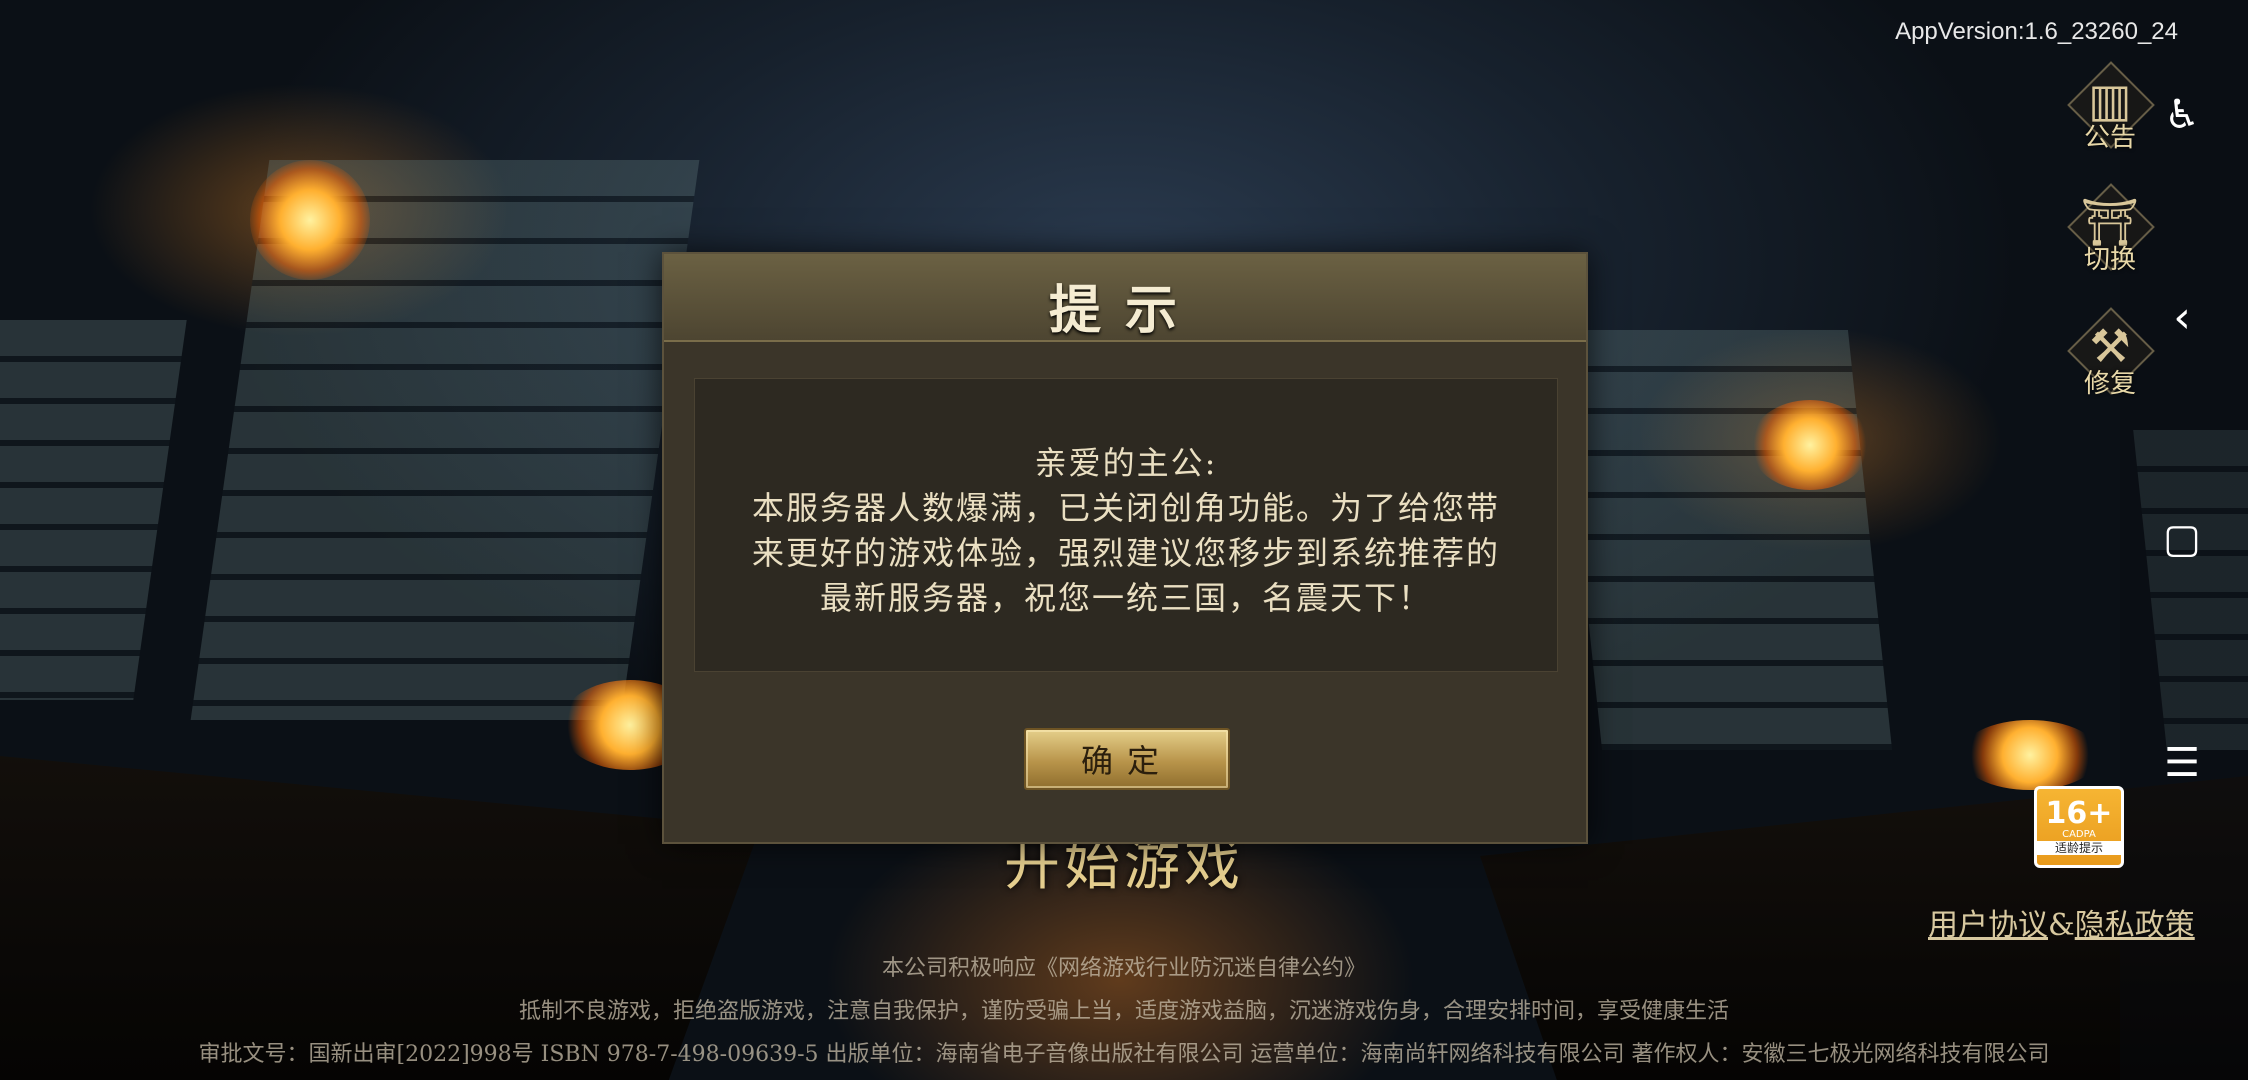 The height and width of the screenshot is (1080, 2248). Describe the element at coordinates (2111, 229) in the screenshot. I see `switch-server-button: ⛩ 切换` at that location.